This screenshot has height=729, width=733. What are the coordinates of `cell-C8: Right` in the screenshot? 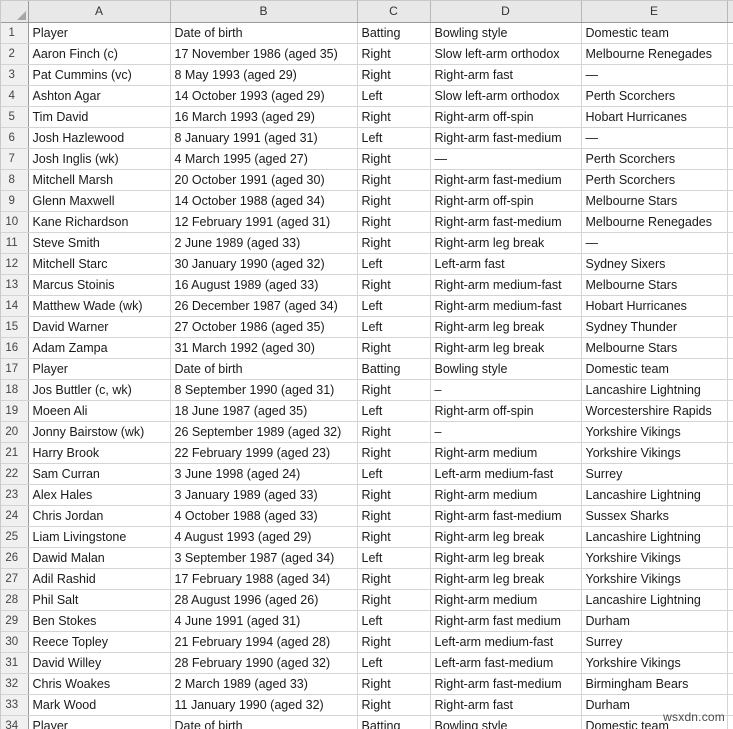 It's located at (394, 180).